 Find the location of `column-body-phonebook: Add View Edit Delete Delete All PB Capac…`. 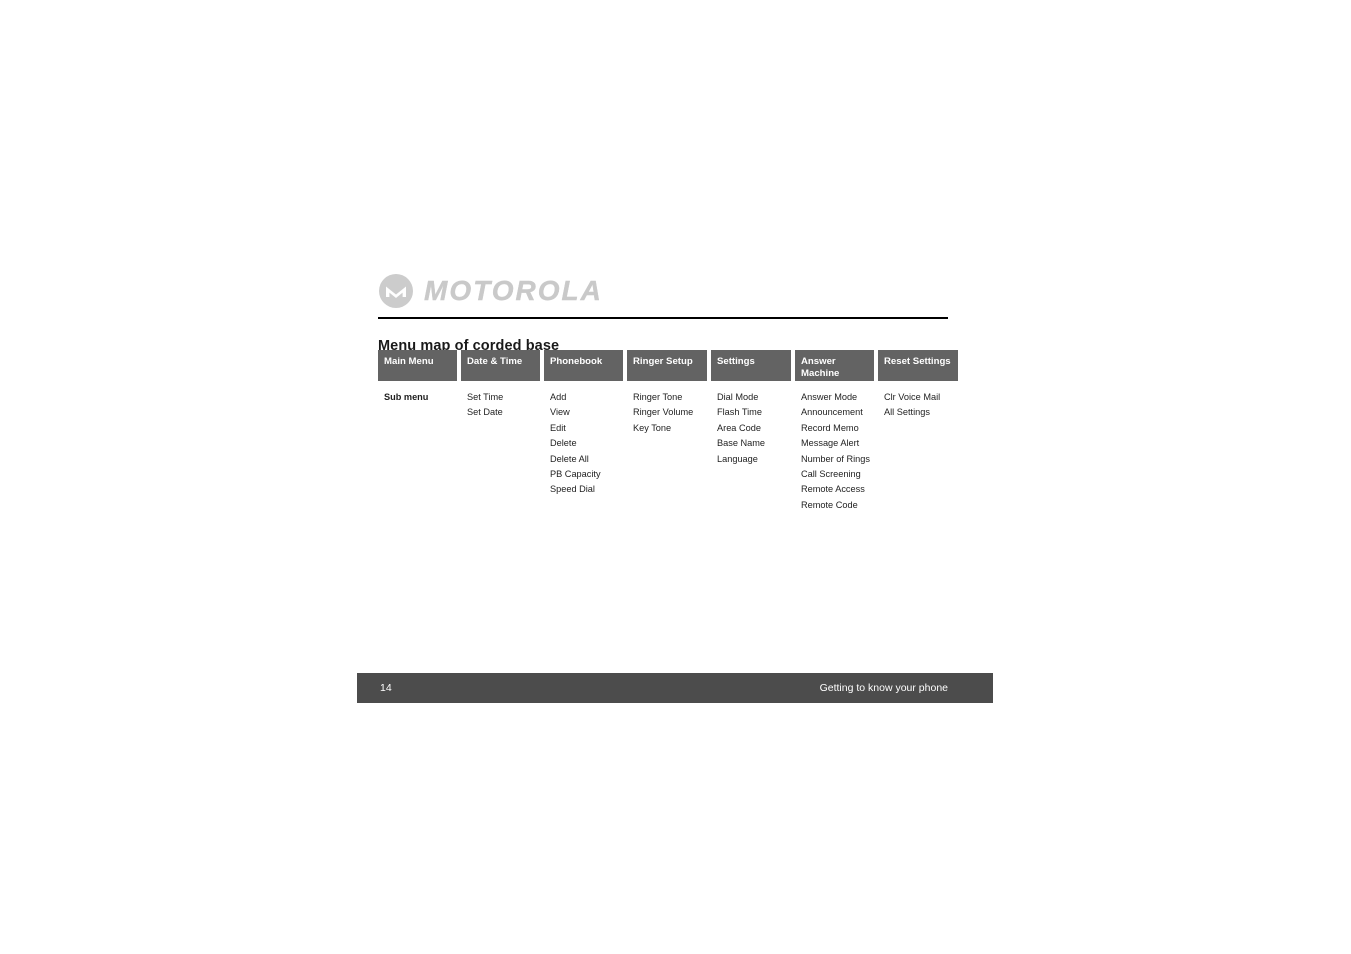

column-body-phonebook: Add View Edit Delete Delete All PB Capac… is located at coordinates (583, 439).